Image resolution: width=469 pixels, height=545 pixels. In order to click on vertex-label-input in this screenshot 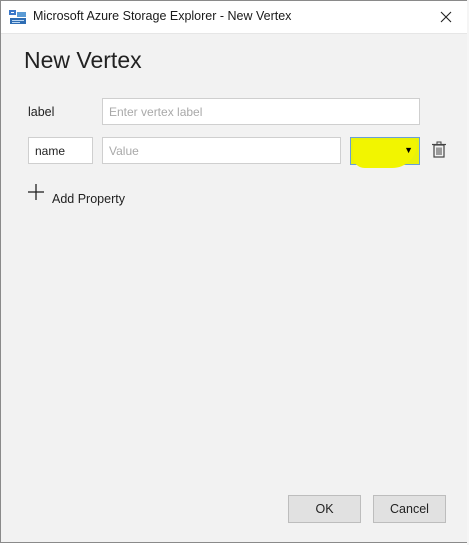, I will do `click(261, 111)`.